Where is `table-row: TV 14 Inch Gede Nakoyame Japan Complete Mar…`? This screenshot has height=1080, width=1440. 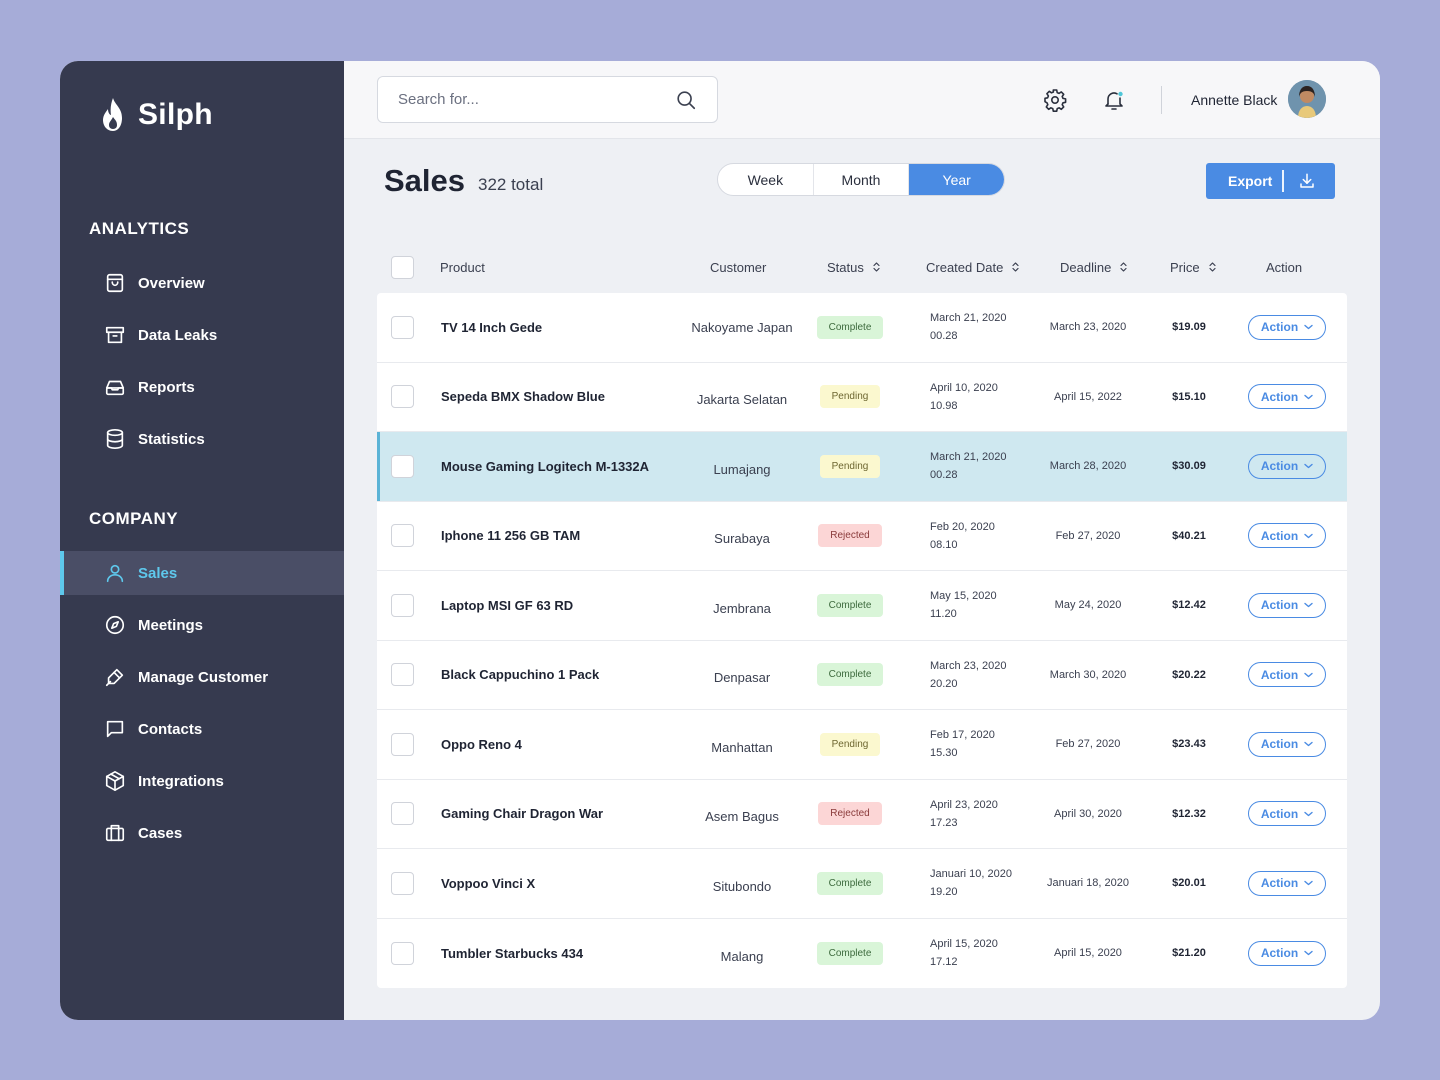
table-row: TV 14 Inch Gede Nakoyame Japan Complete Mar… is located at coordinates (862, 328).